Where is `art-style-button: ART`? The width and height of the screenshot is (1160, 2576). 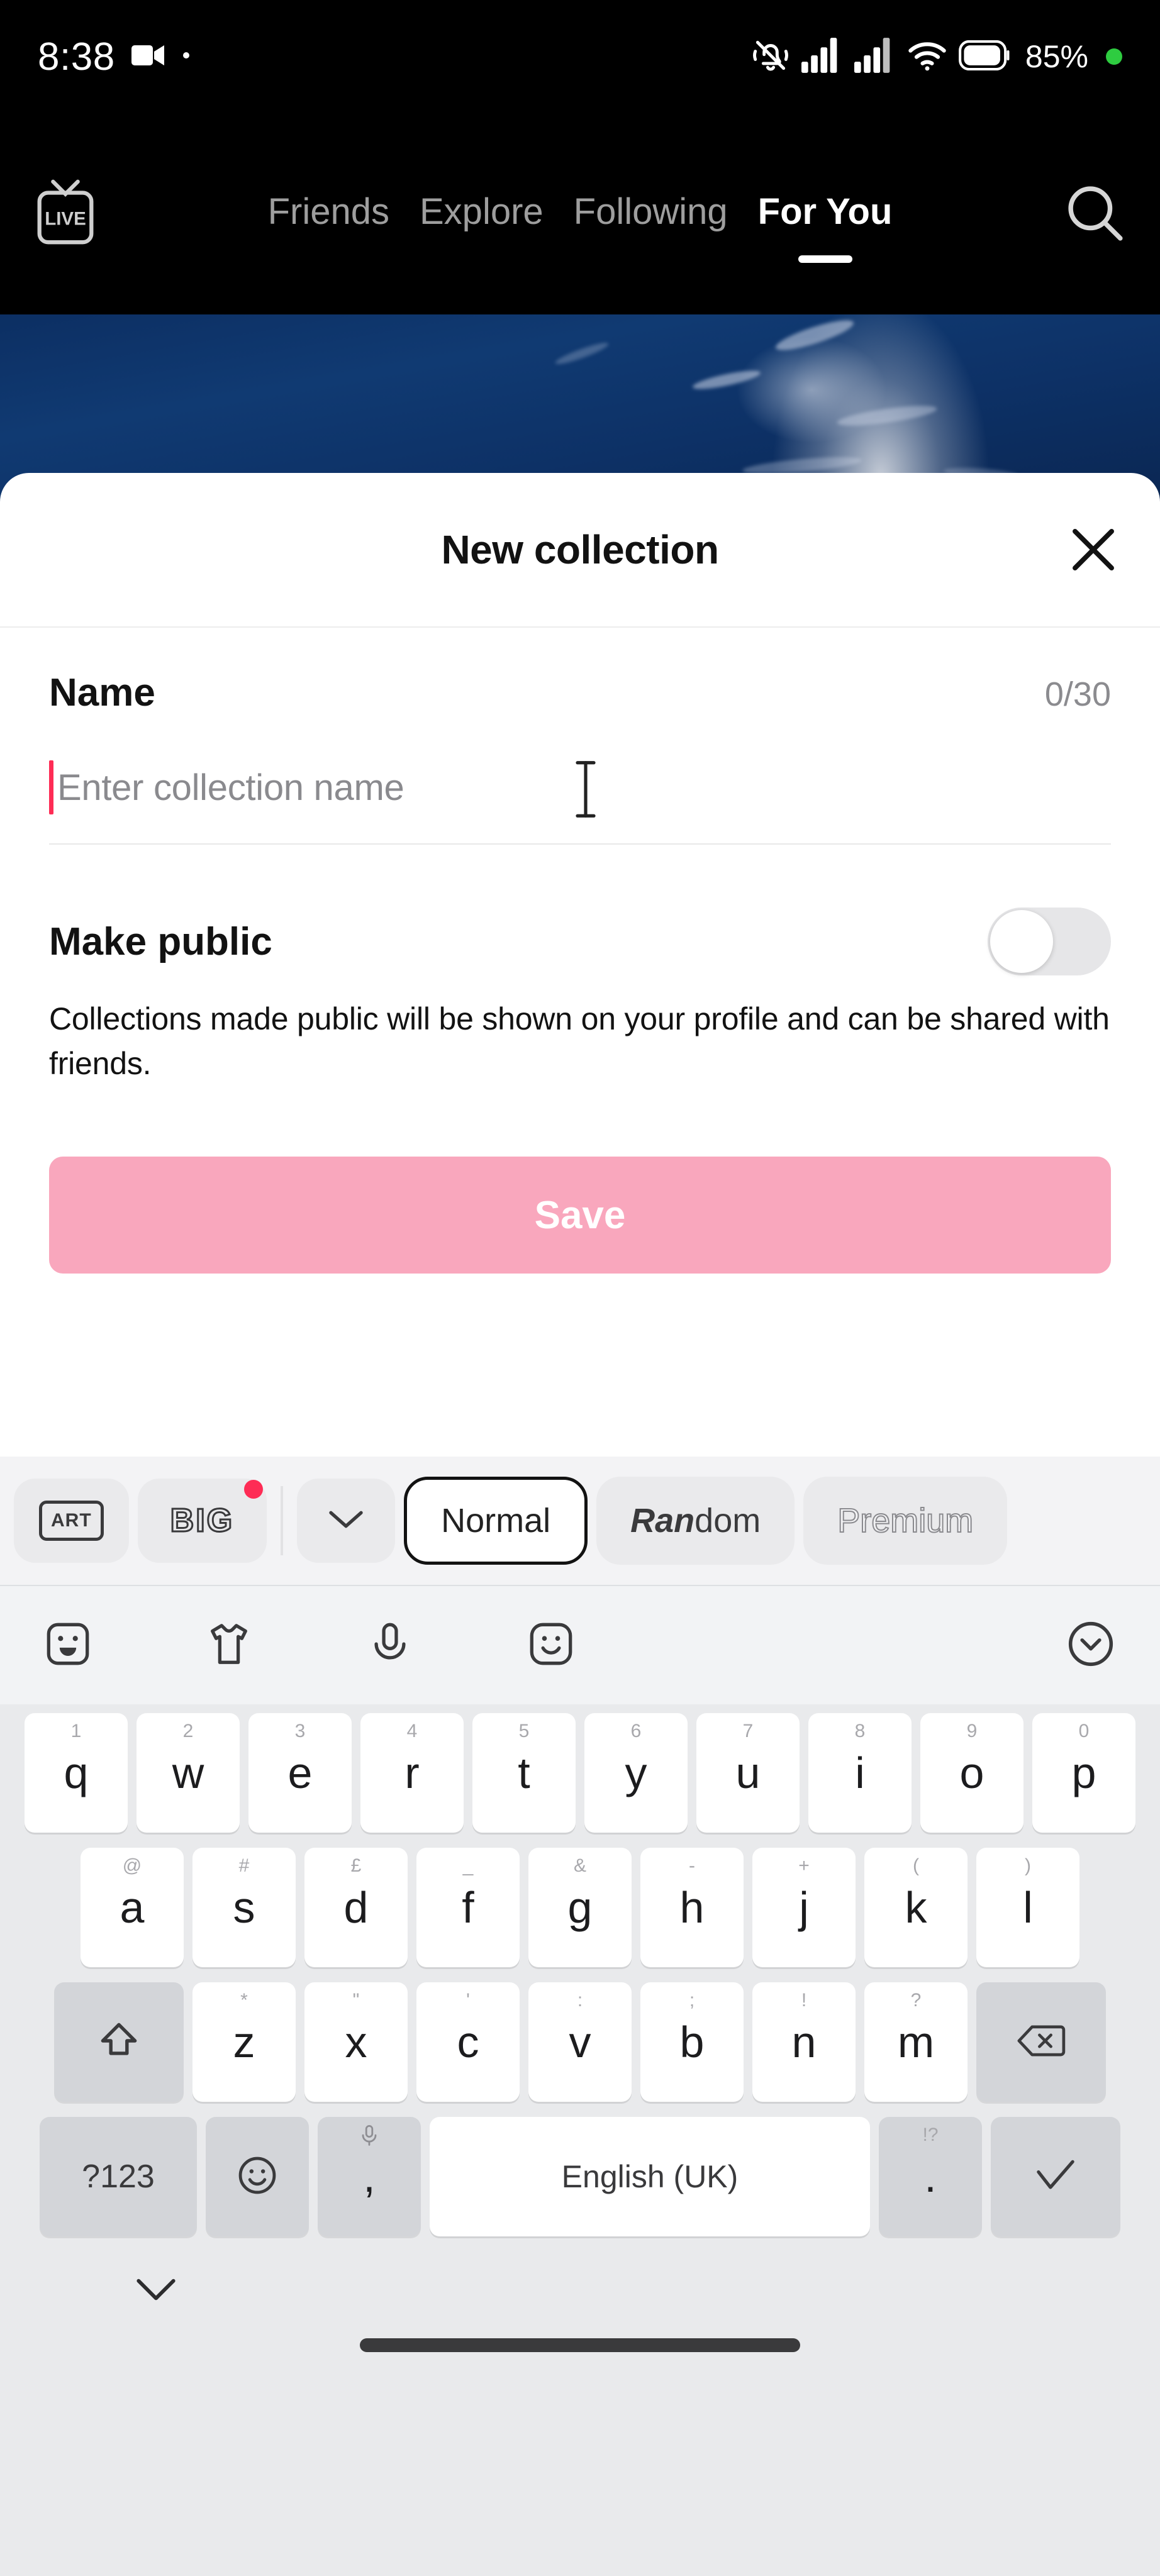
art-style-button: ART is located at coordinates (71, 1521).